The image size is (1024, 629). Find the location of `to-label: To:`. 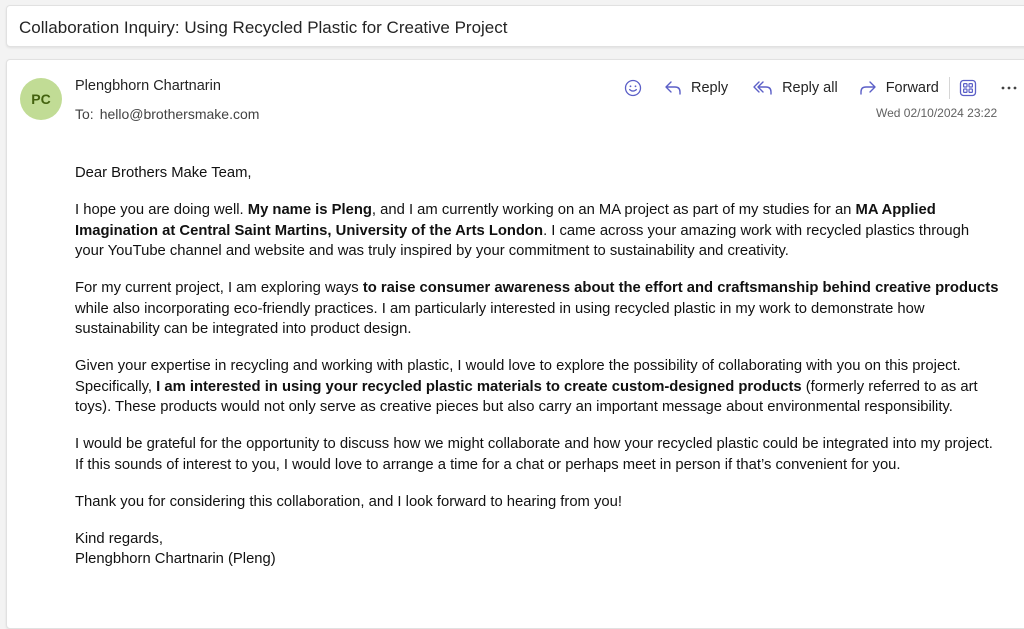

to-label: To: is located at coordinates (84, 114).